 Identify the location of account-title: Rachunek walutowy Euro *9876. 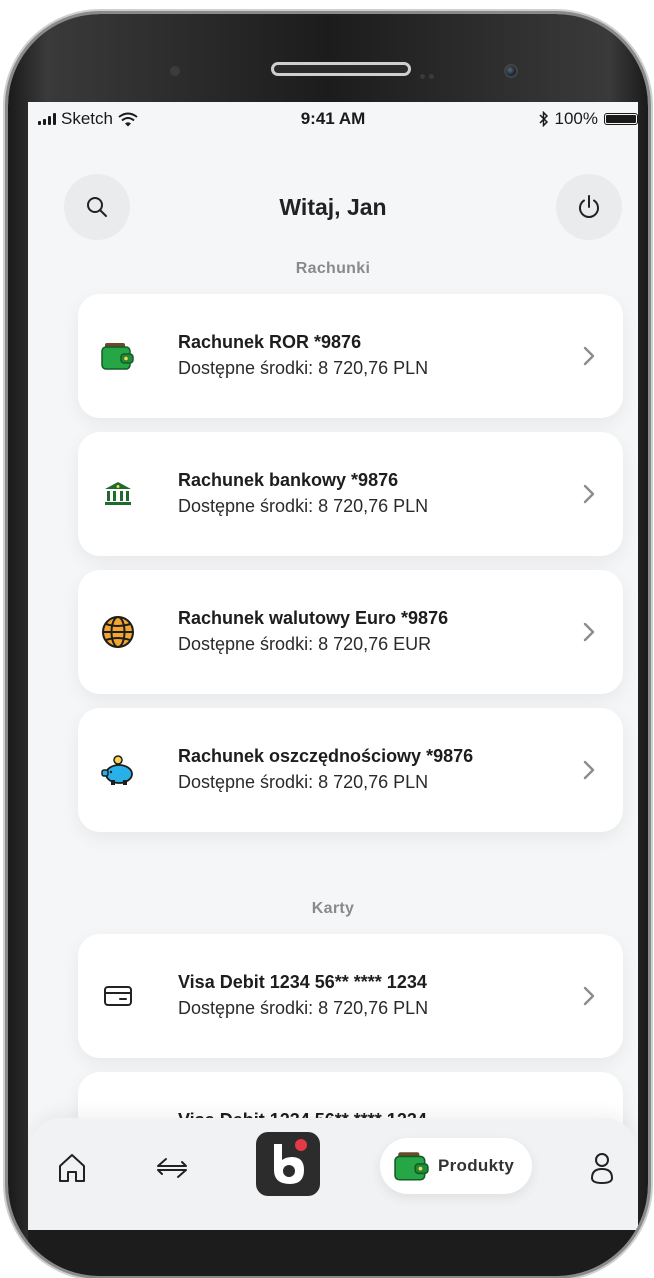
(313, 618).